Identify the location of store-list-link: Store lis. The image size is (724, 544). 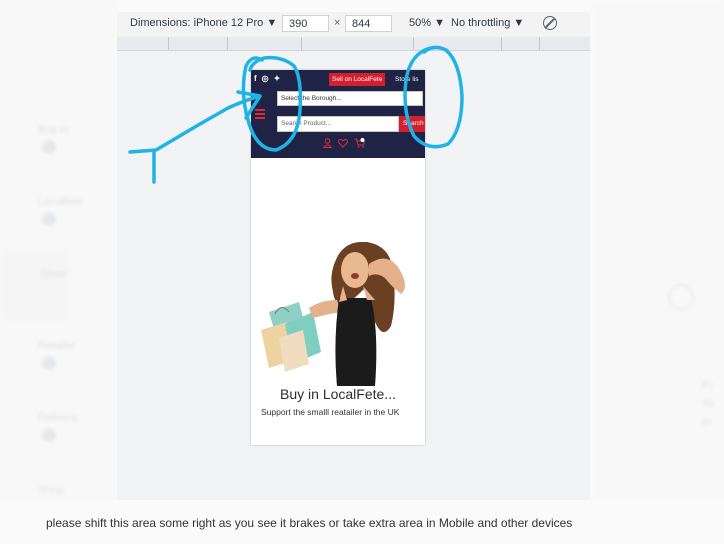
(406, 79).